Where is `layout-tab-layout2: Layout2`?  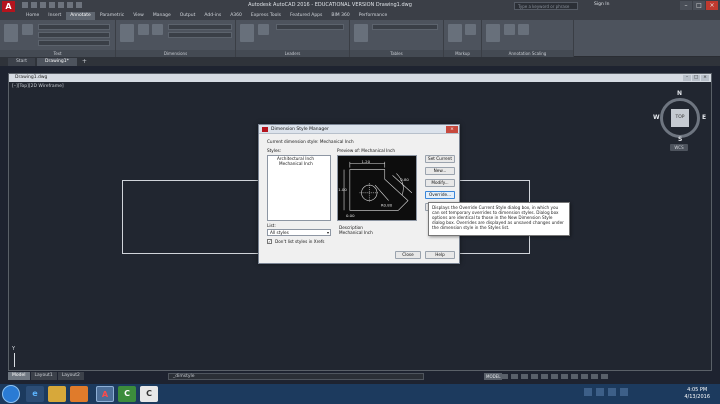 layout-tab-layout2: Layout2 is located at coordinates (70, 376).